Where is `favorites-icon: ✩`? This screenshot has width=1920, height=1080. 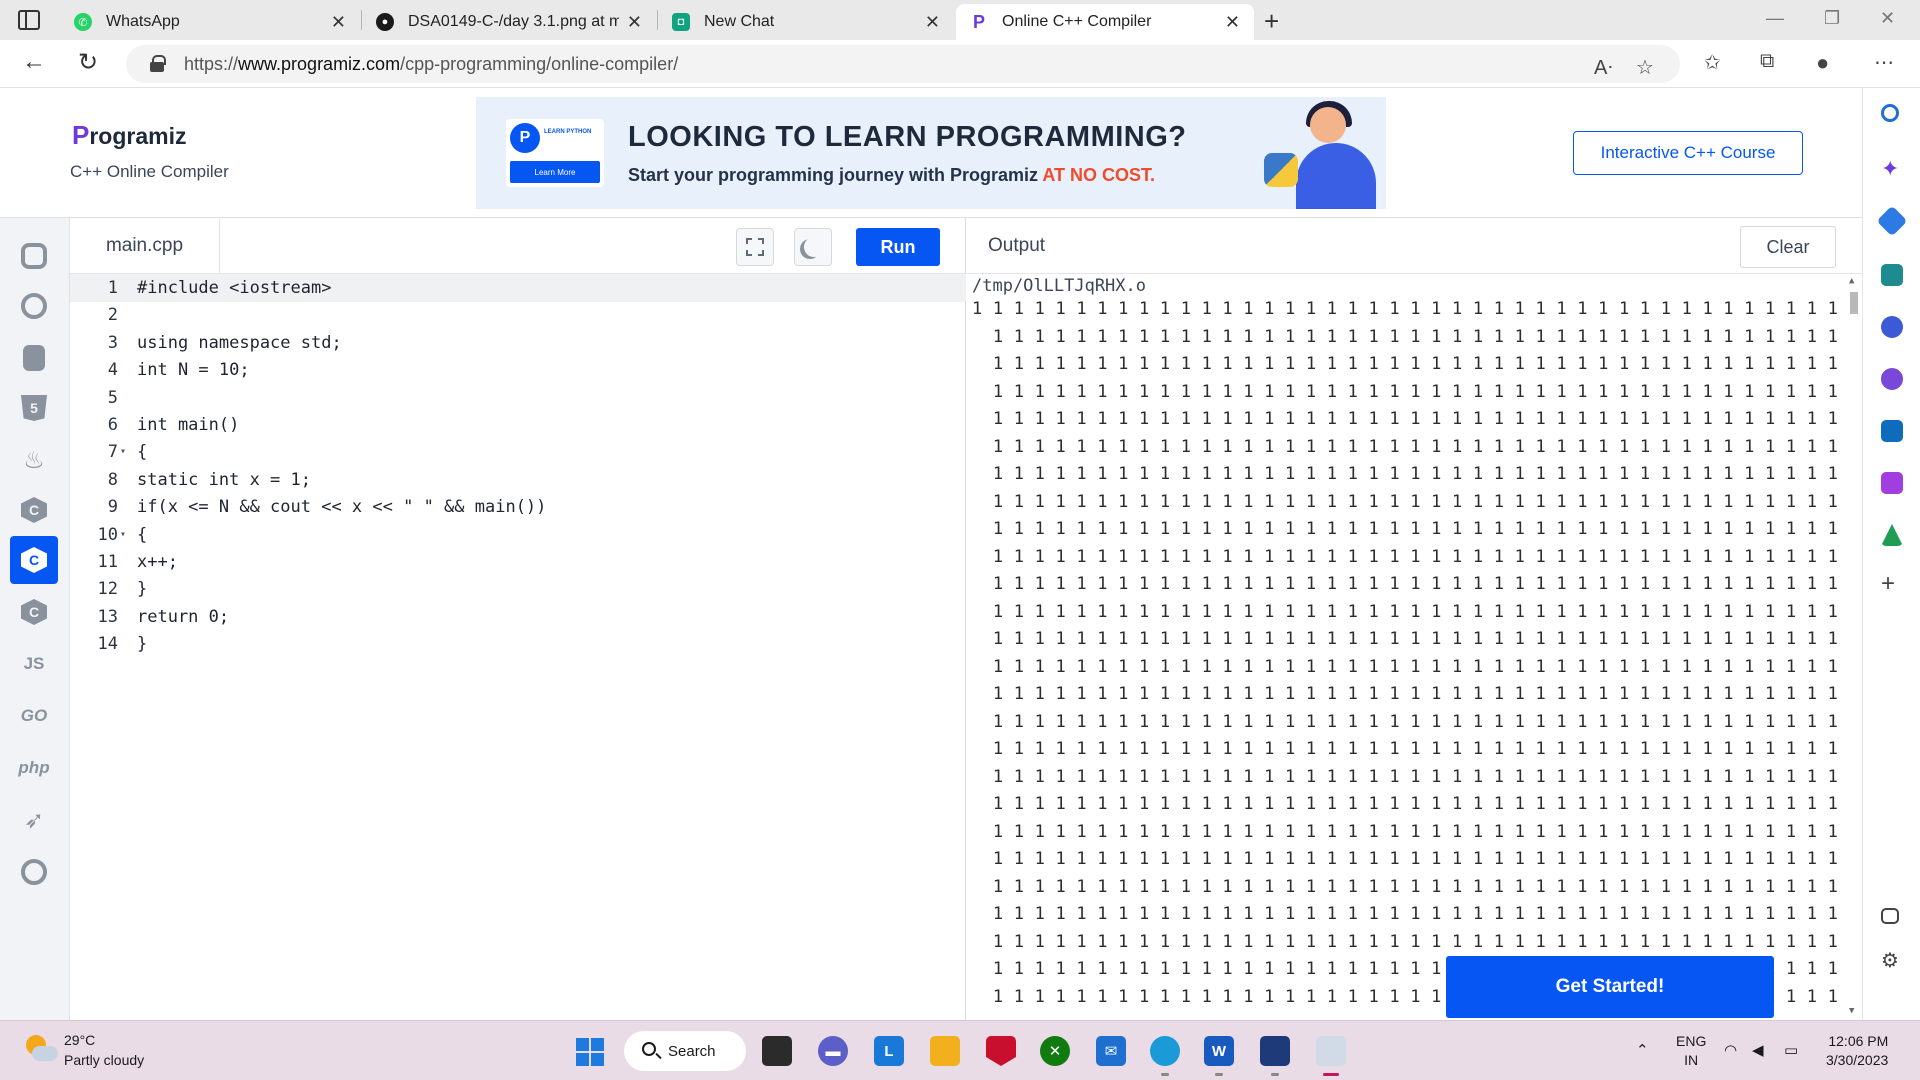
favorites-icon: ✩ is located at coordinates (1712, 62).